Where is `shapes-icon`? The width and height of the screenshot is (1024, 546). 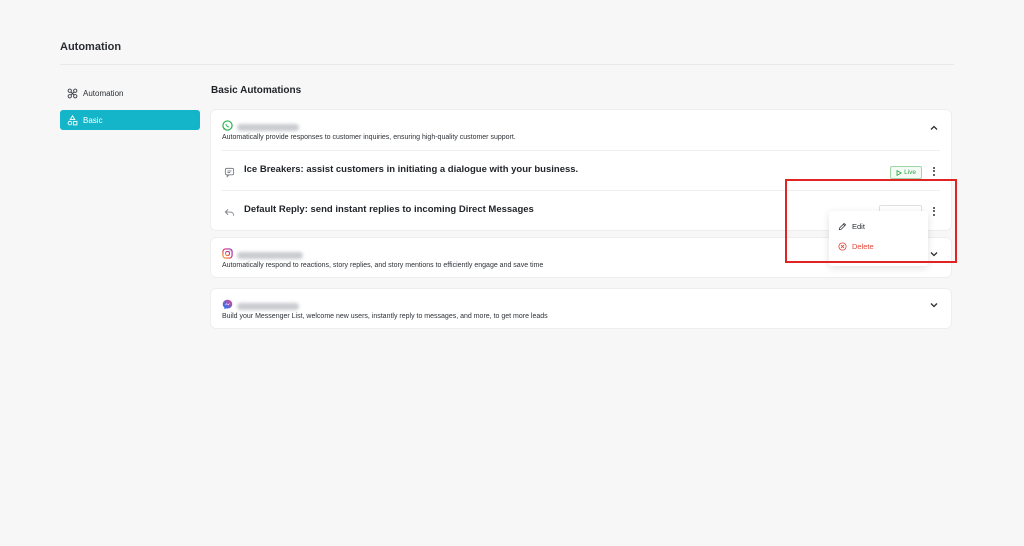
shapes-icon is located at coordinates (72, 120).